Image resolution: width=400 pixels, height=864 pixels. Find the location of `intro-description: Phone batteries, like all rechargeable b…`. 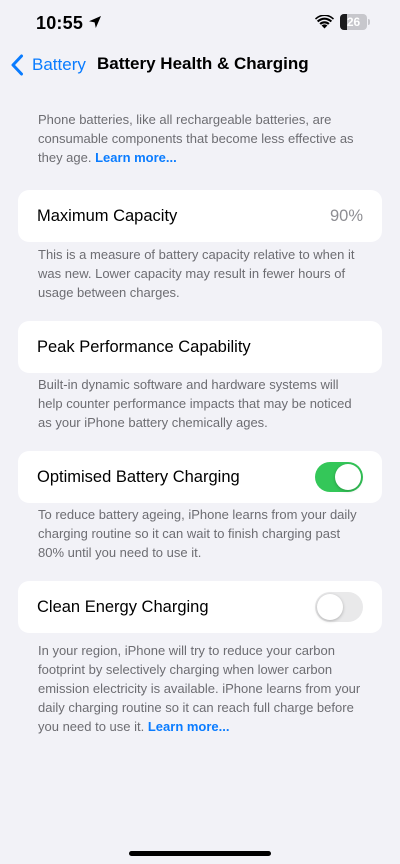

intro-description: Phone batteries, like all rechargeable b… is located at coordinates (196, 138).